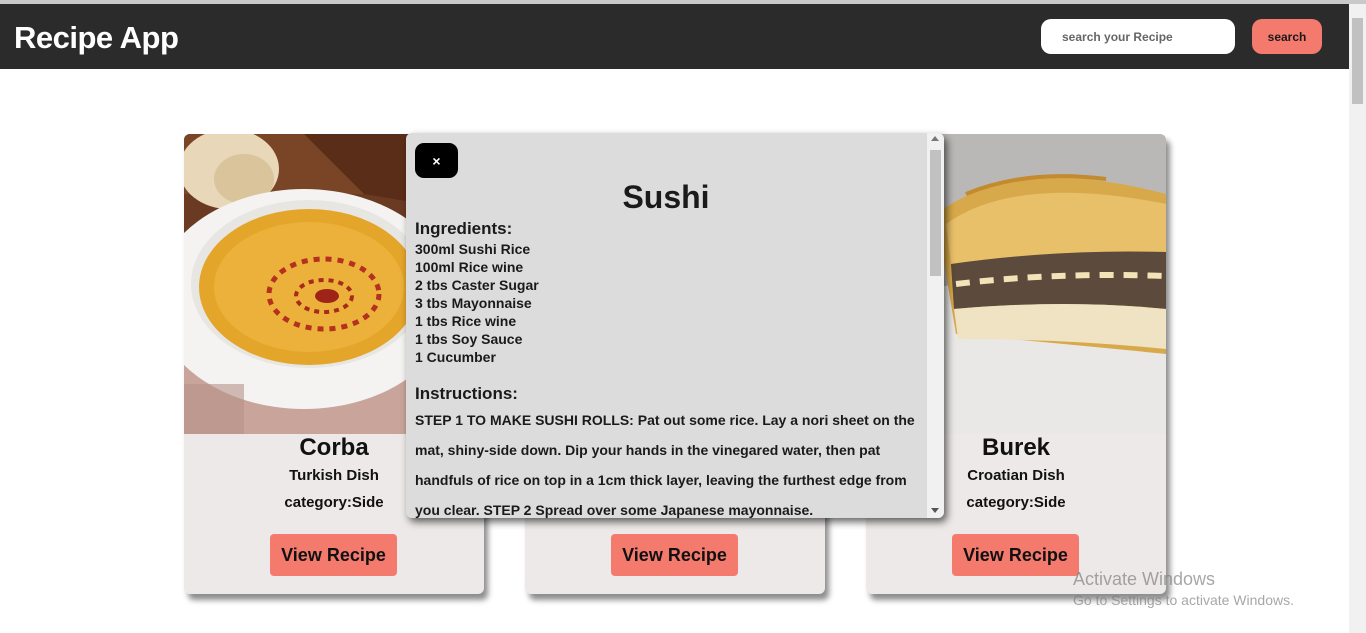  Describe the element at coordinates (1015, 555) in the screenshot. I see `view-recipe-button-burek: View Recipe` at that location.